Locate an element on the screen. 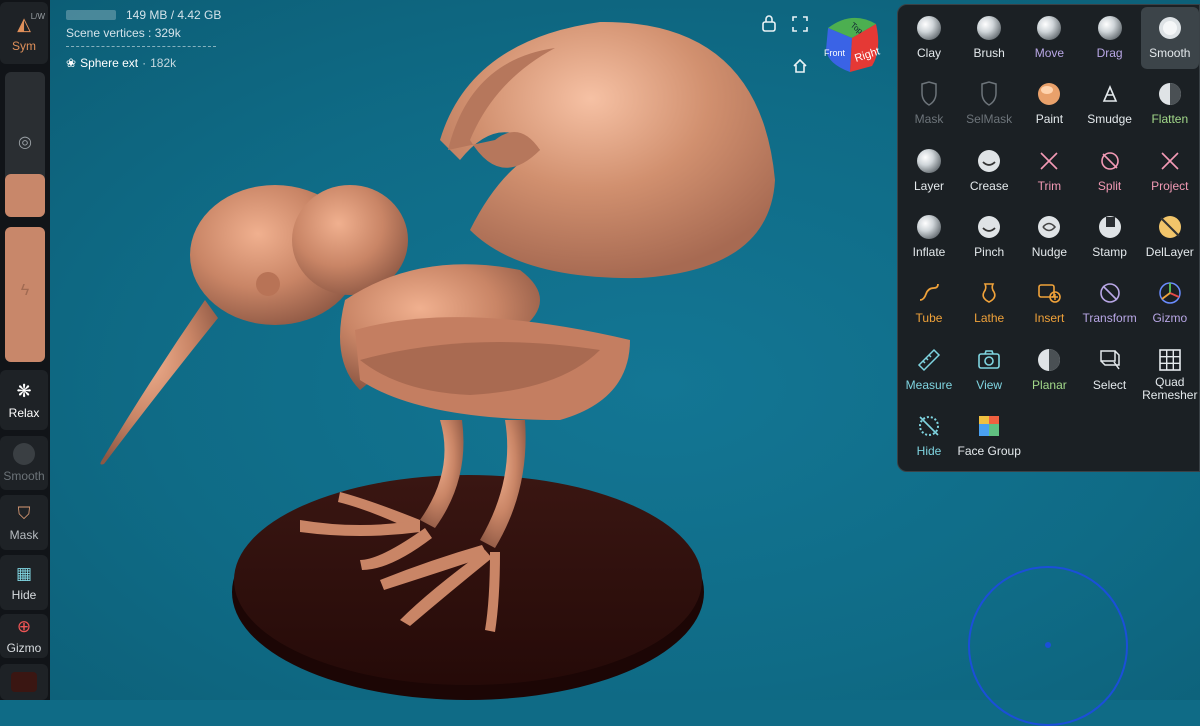 The image size is (1200, 726). tool-smudge: Smudge is located at coordinates (1110, 104).